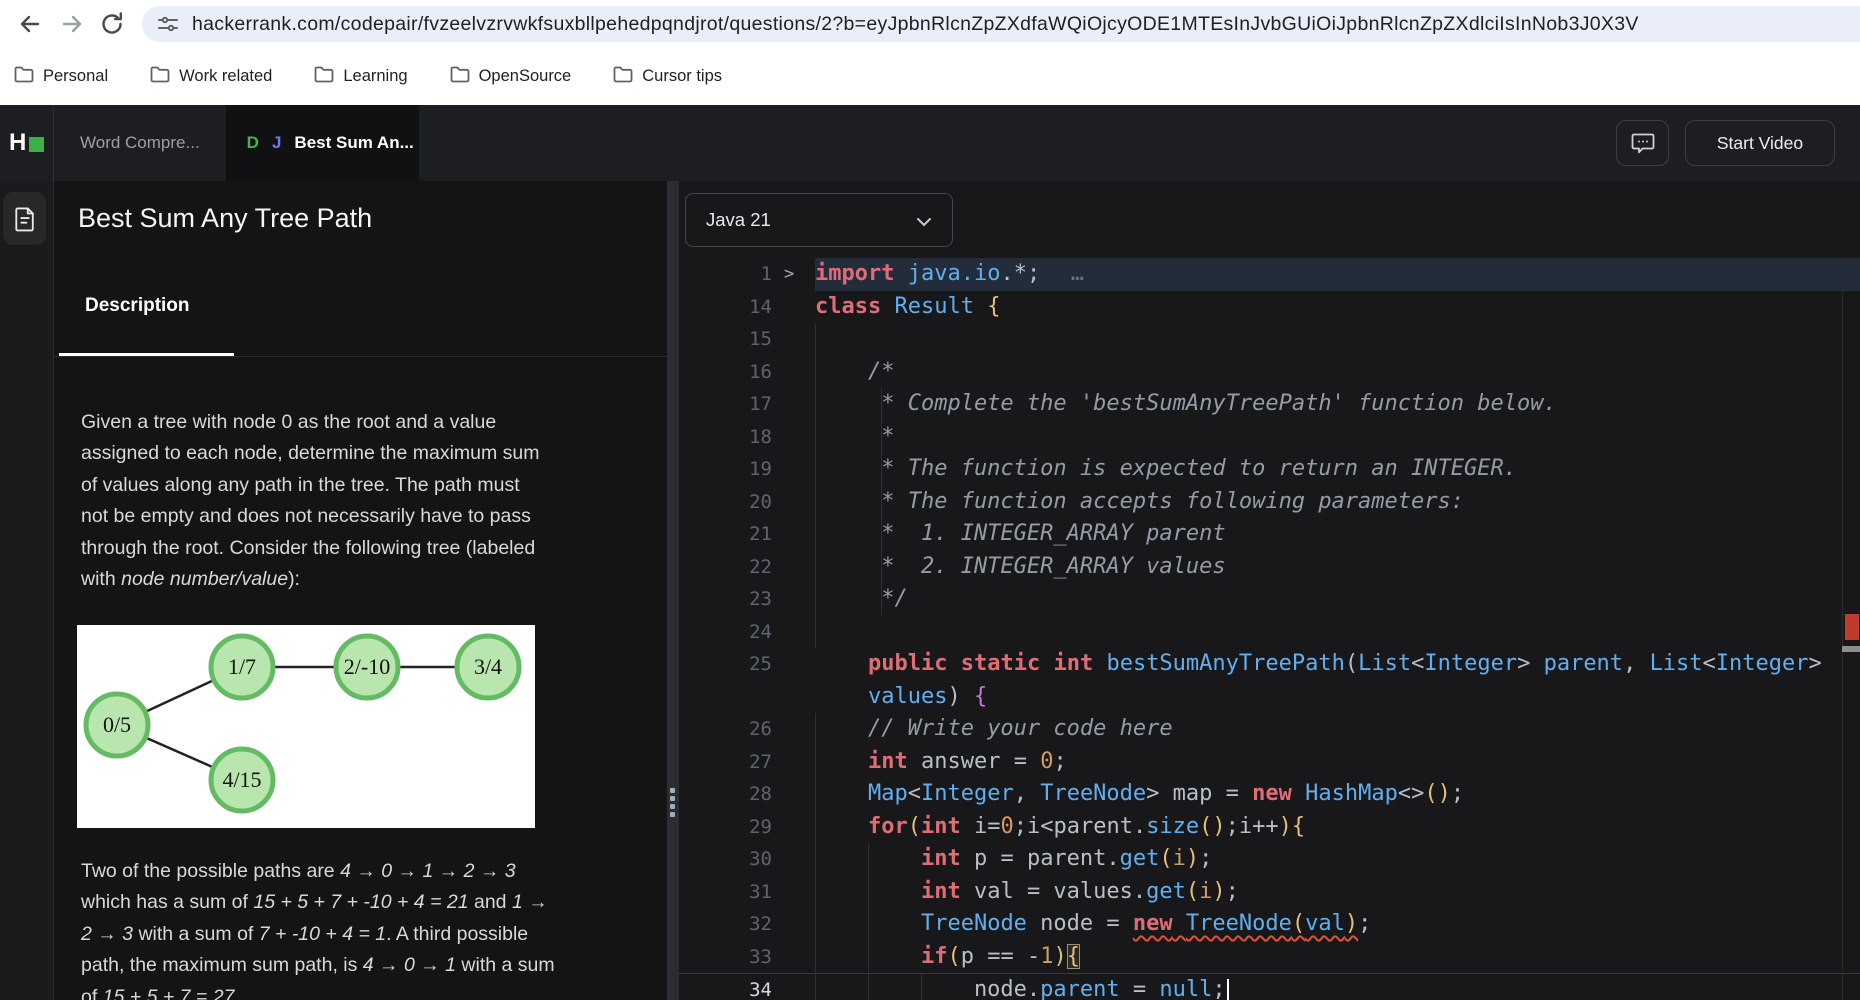 Image resolution: width=1860 pixels, height=1000 pixels. I want to click on bookmark-cursor-tips: Cursor tips, so click(667, 77).